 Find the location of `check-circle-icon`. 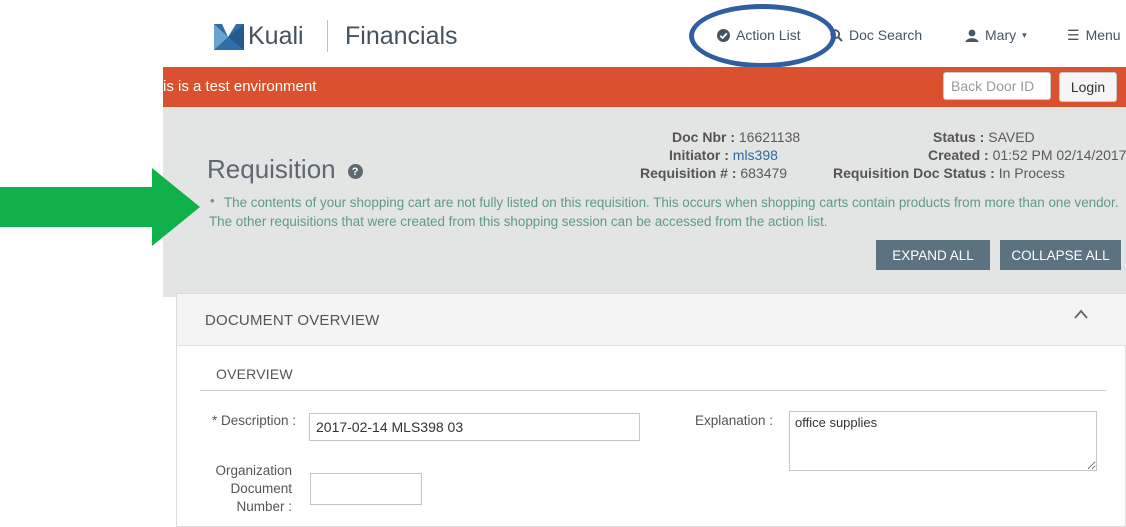

check-circle-icon is located at coordinates (723, 35).